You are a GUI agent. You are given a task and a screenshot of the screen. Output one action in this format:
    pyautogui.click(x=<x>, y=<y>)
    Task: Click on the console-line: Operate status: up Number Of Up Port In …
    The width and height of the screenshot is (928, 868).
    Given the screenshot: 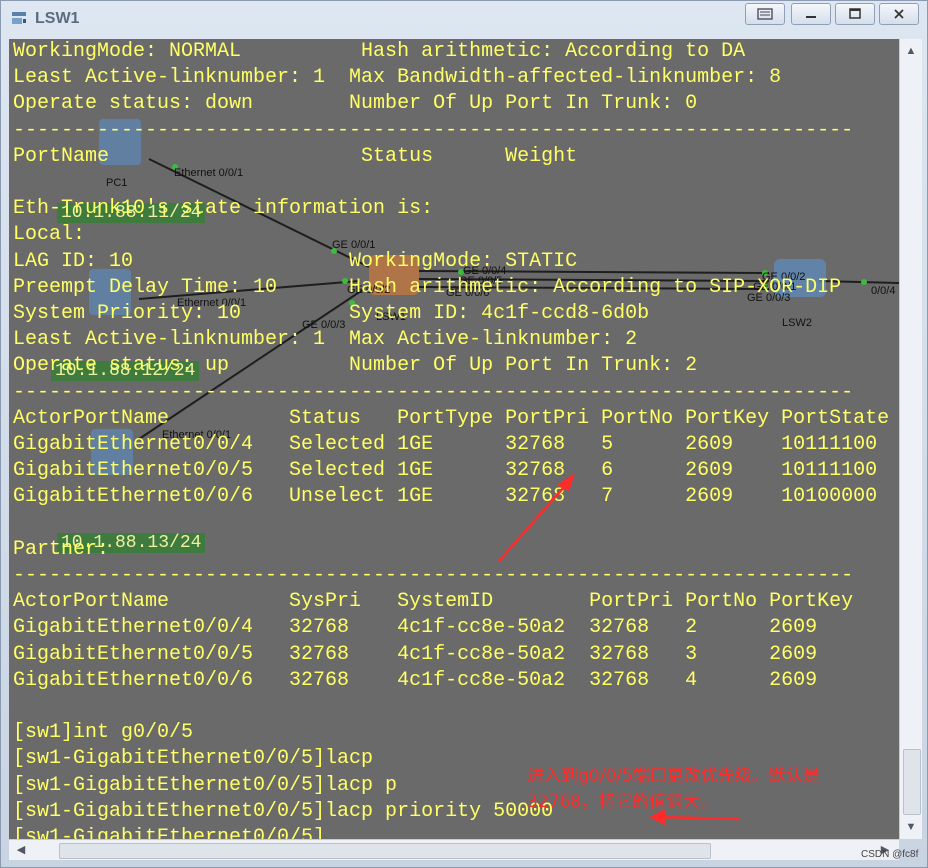 What is the action you would take?
    pyautogui.click(x=355, y=366)
    